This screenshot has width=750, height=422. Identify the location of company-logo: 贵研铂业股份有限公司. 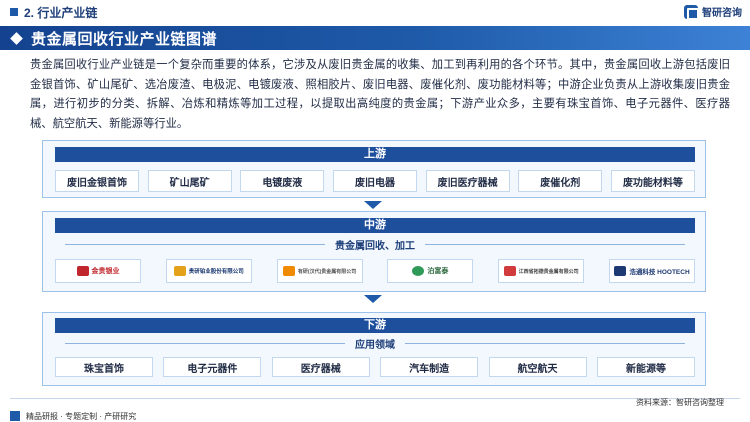
(208, 271).